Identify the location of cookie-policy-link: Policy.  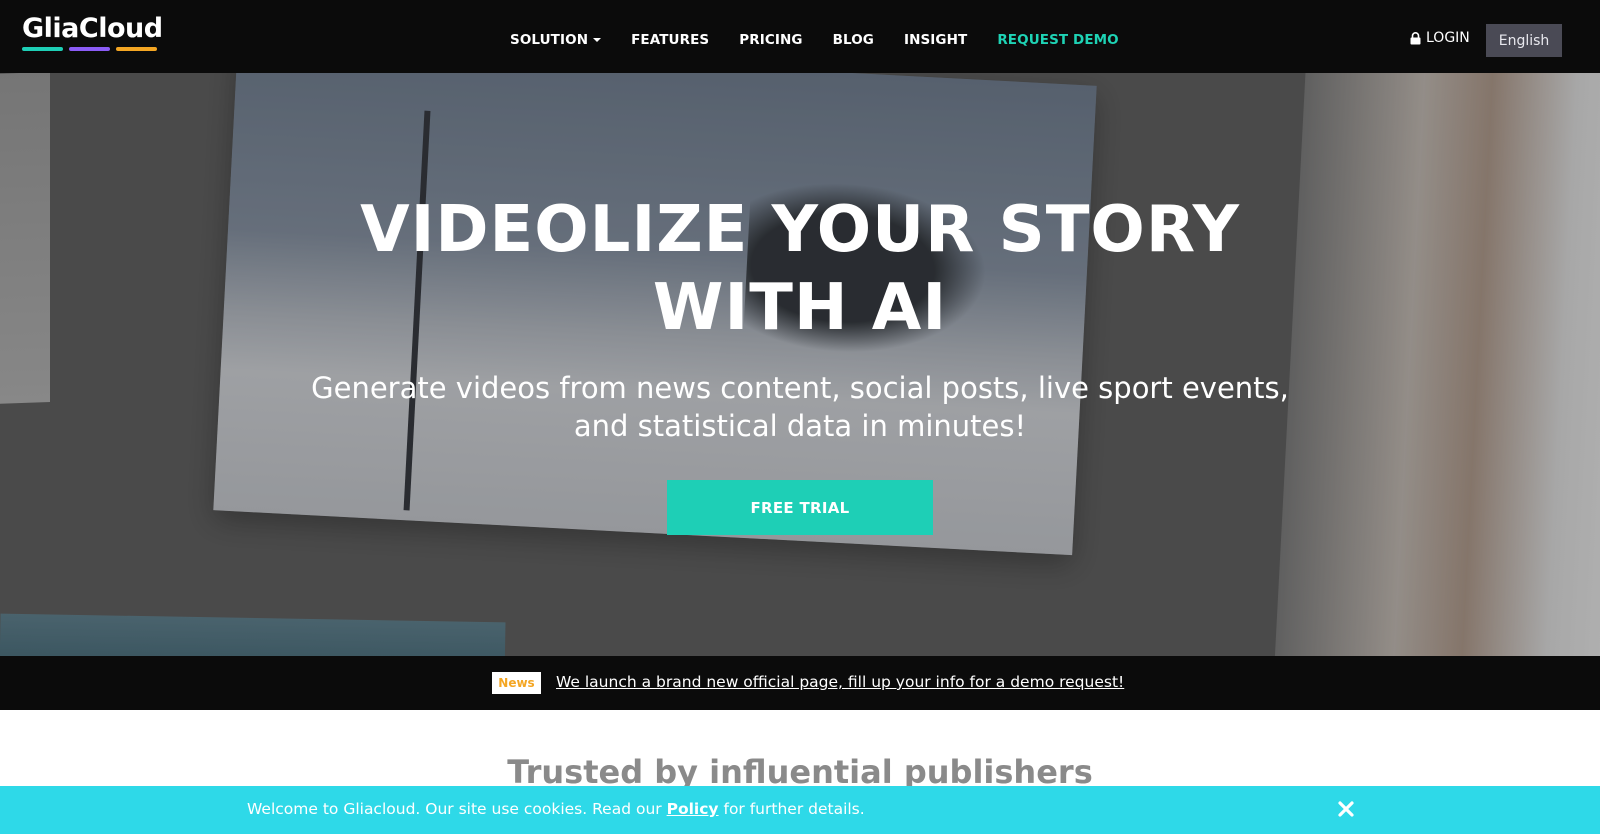
(693, 809).